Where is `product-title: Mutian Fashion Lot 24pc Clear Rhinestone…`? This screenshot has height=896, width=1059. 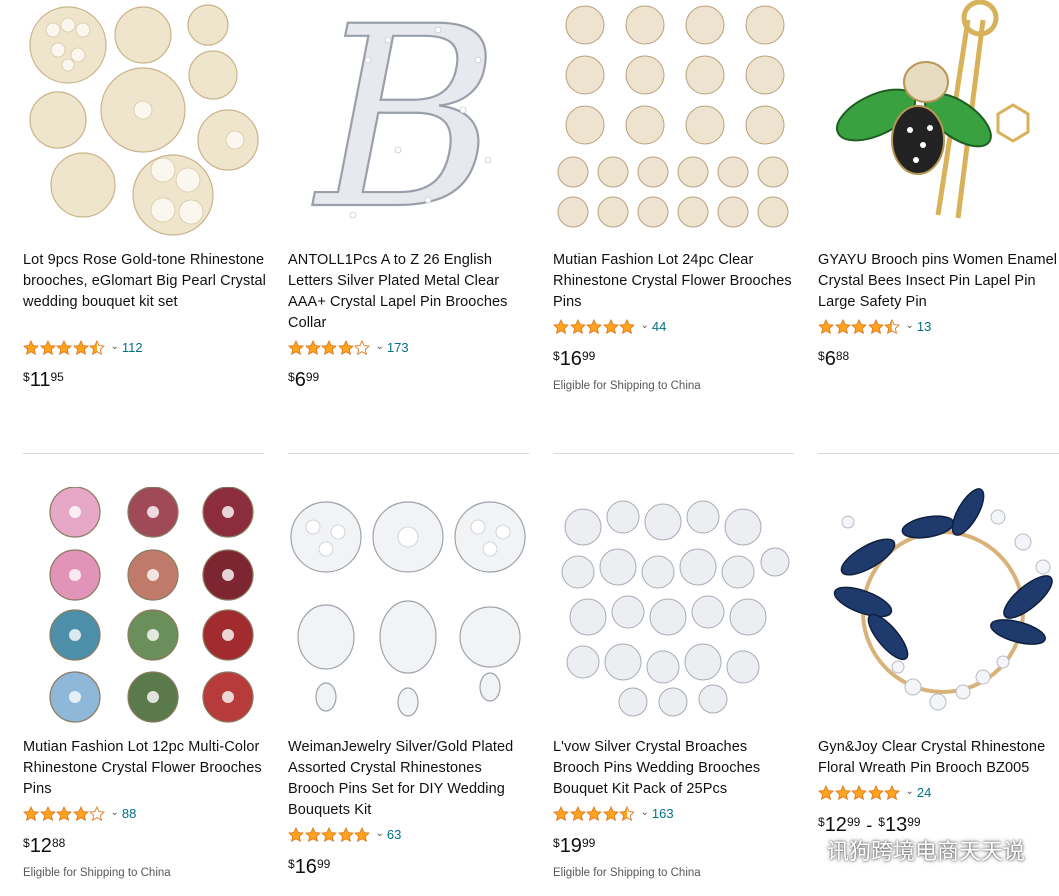
product-title: Mutian Fashion Lot 24pc Clear Rhinestone… is located at coordinates (674, 281).